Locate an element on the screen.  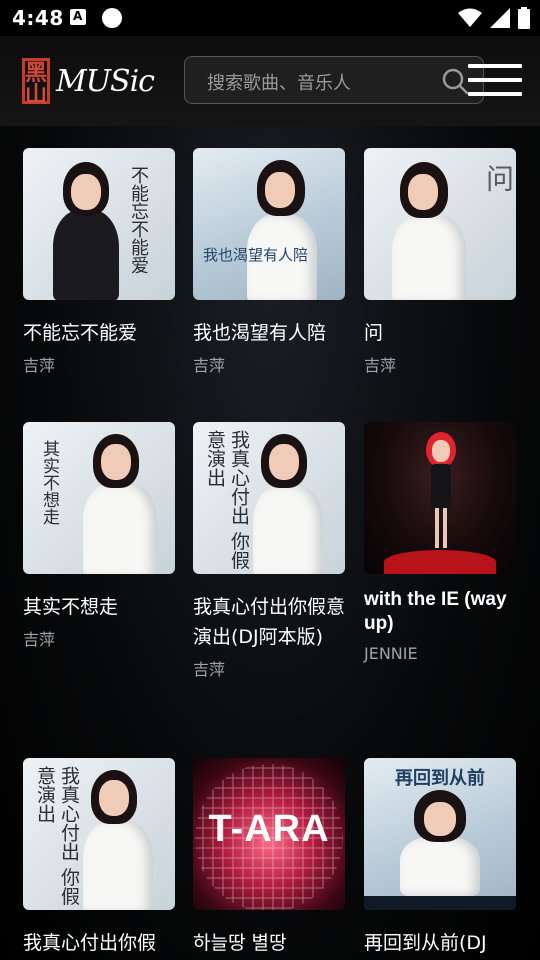
album-cover: 问 is located at coordinates (440, 224).